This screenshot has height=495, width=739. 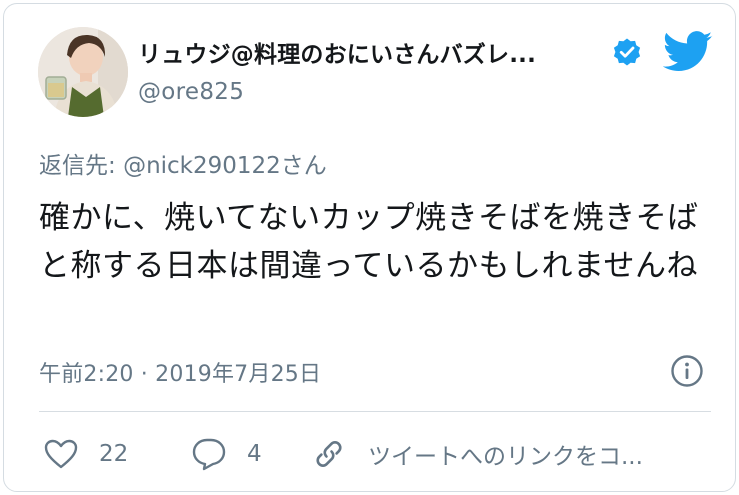 What do you see at coordinates (81, 166) in the screenshot?
I see `reply-to-prefix: 返信先:` at bounding box center [81, 166].